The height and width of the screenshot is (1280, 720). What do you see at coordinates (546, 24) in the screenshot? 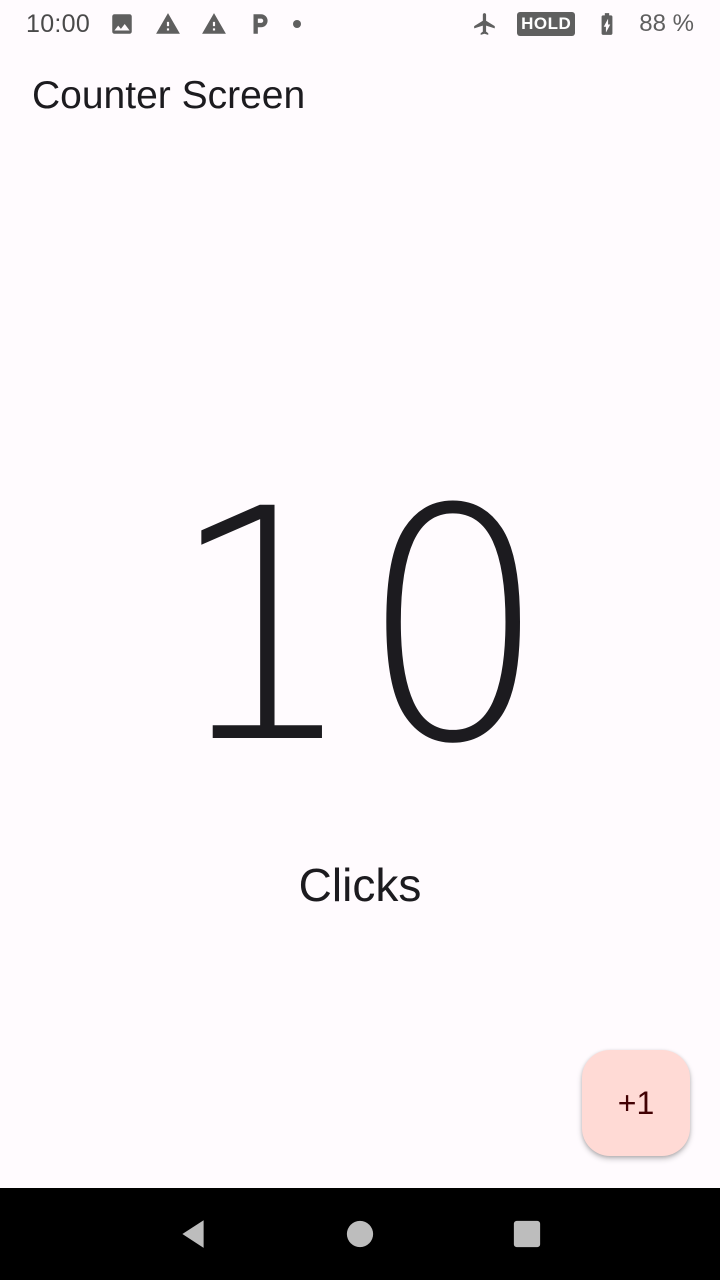
I see `hold-badge: HOLD` at bounding box center [546, 24].